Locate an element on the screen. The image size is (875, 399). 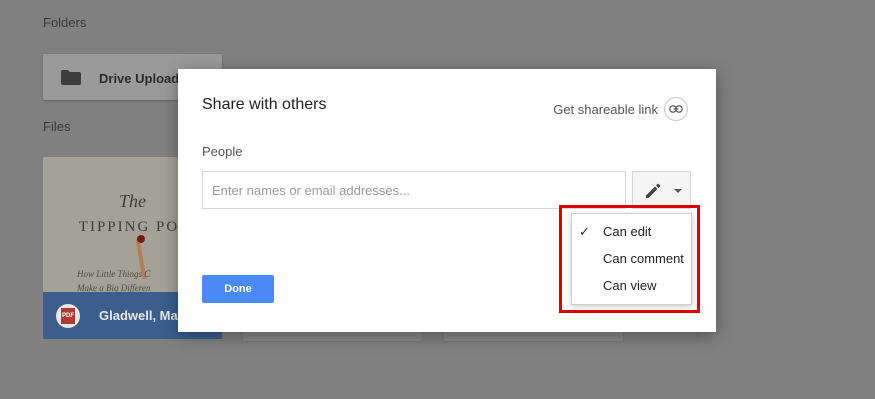
menu-item-can-comment: Can comment is located at coordinates (631, 258).